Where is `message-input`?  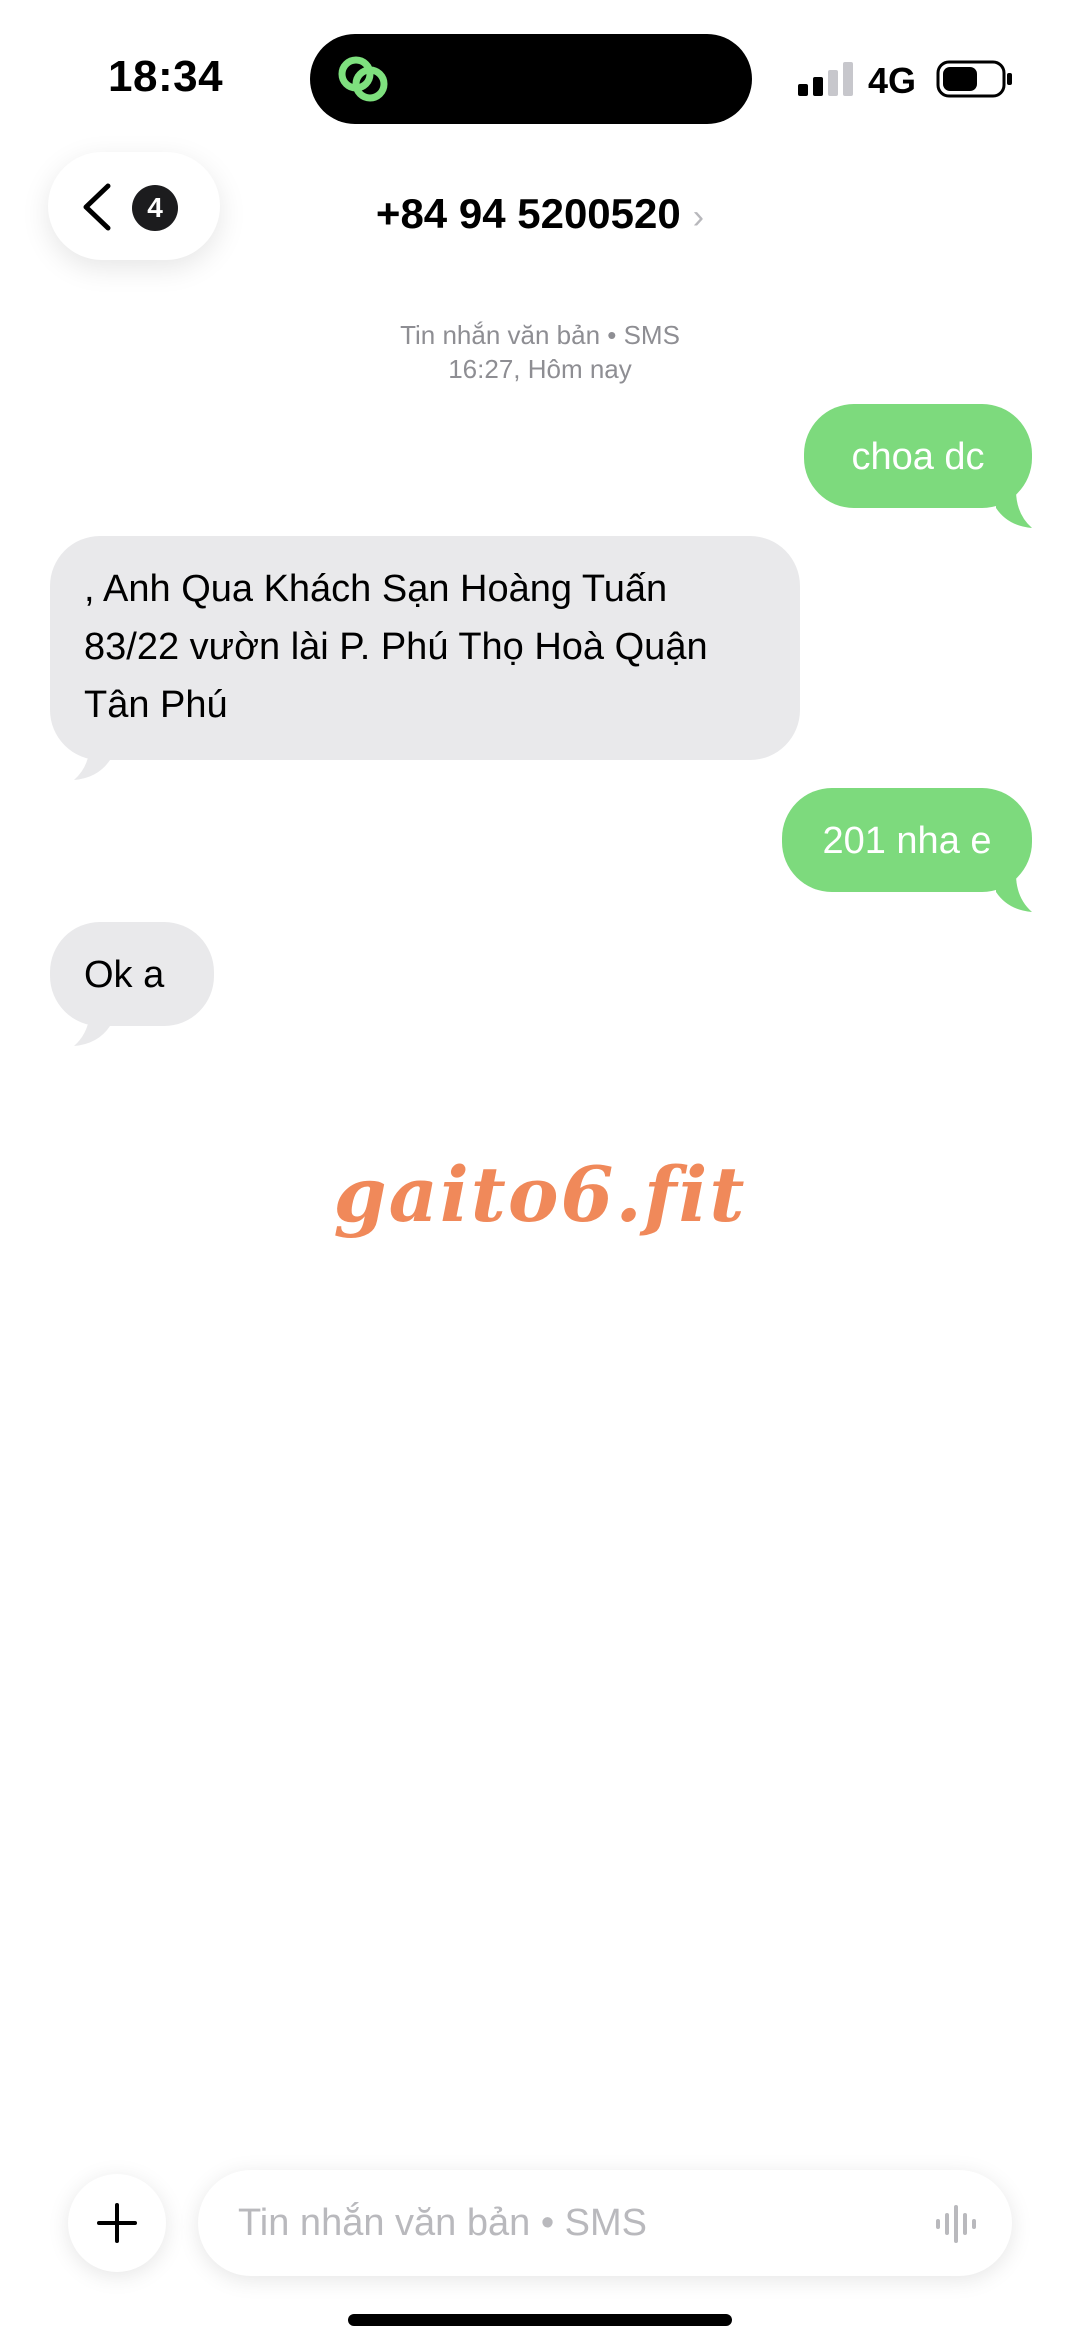 message-input is located at coordinates (558, 2223).